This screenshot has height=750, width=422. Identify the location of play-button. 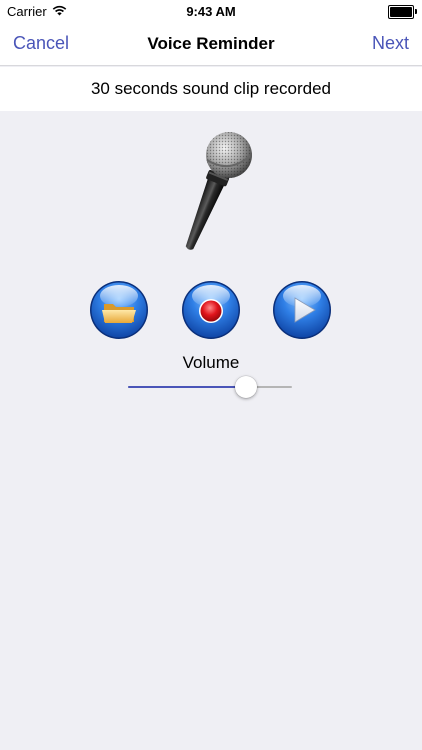
(302, 310).